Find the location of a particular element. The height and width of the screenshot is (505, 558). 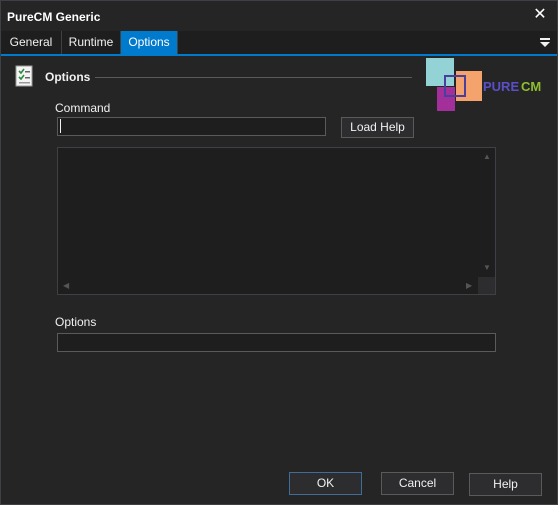

svg-text: PURE is located at coordinates (501, 86).